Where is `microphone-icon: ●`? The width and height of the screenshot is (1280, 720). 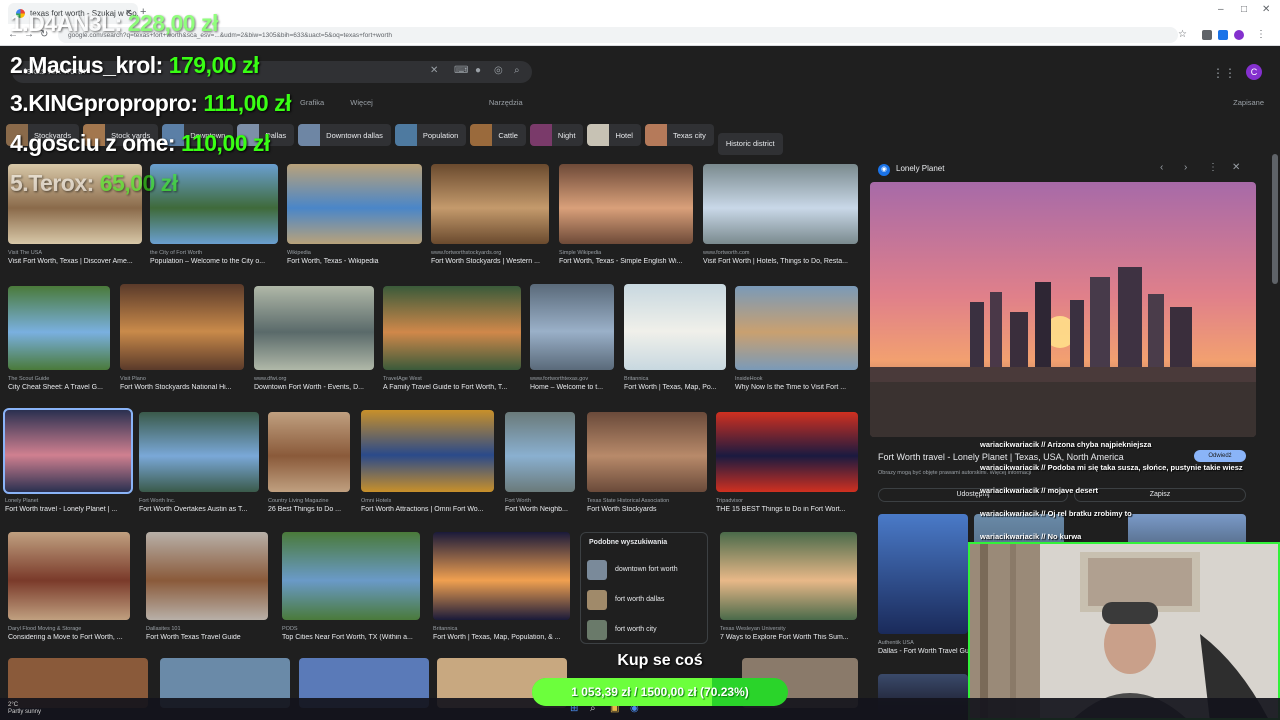 microphone-icon: ● is located at coordinates (478, 70).